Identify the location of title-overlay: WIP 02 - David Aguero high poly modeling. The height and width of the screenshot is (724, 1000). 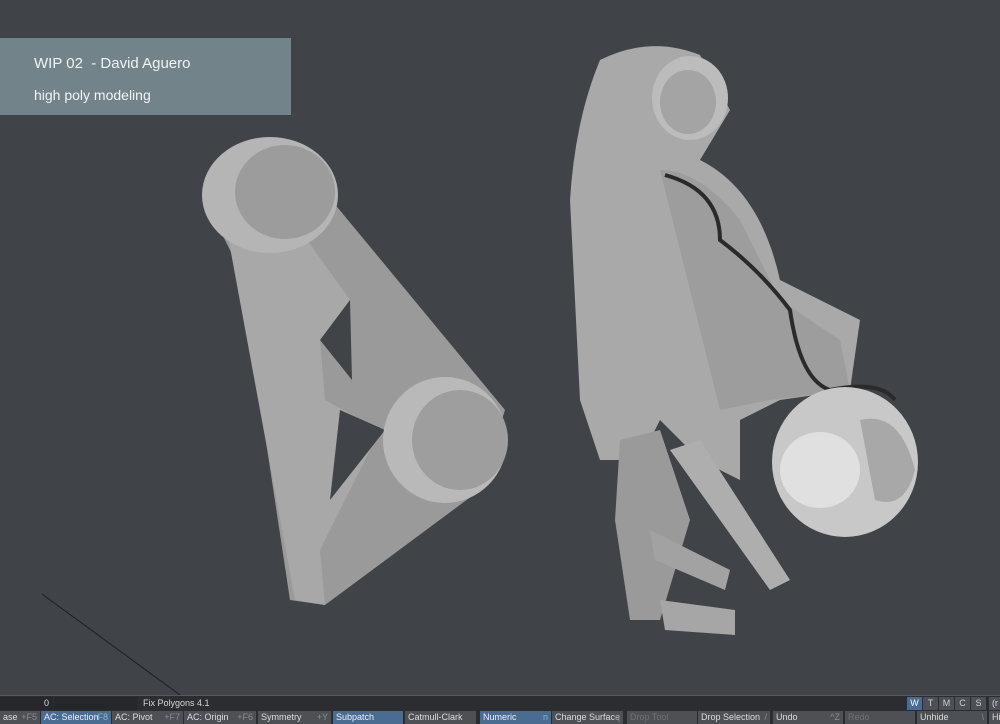
(145, 76).